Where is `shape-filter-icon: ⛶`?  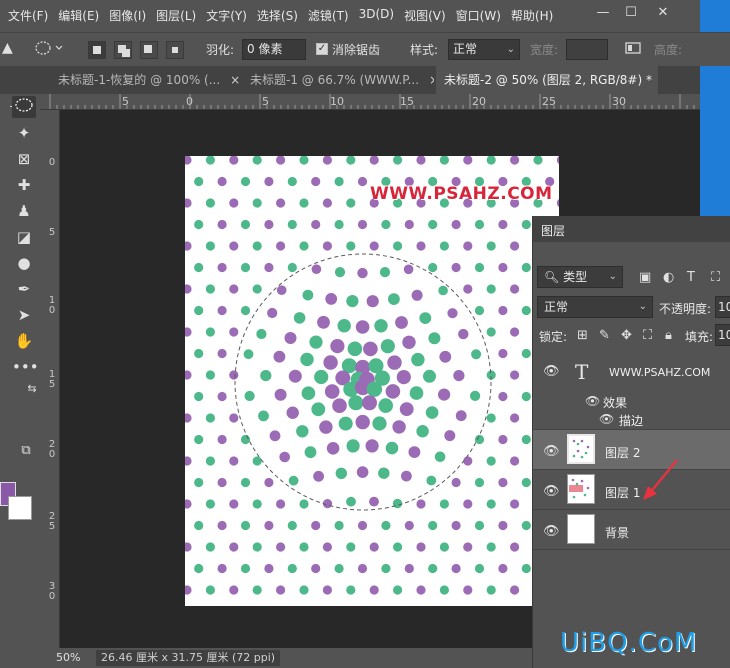 shape-filter-icon: ⛶ is located at coordinates (715, 277).